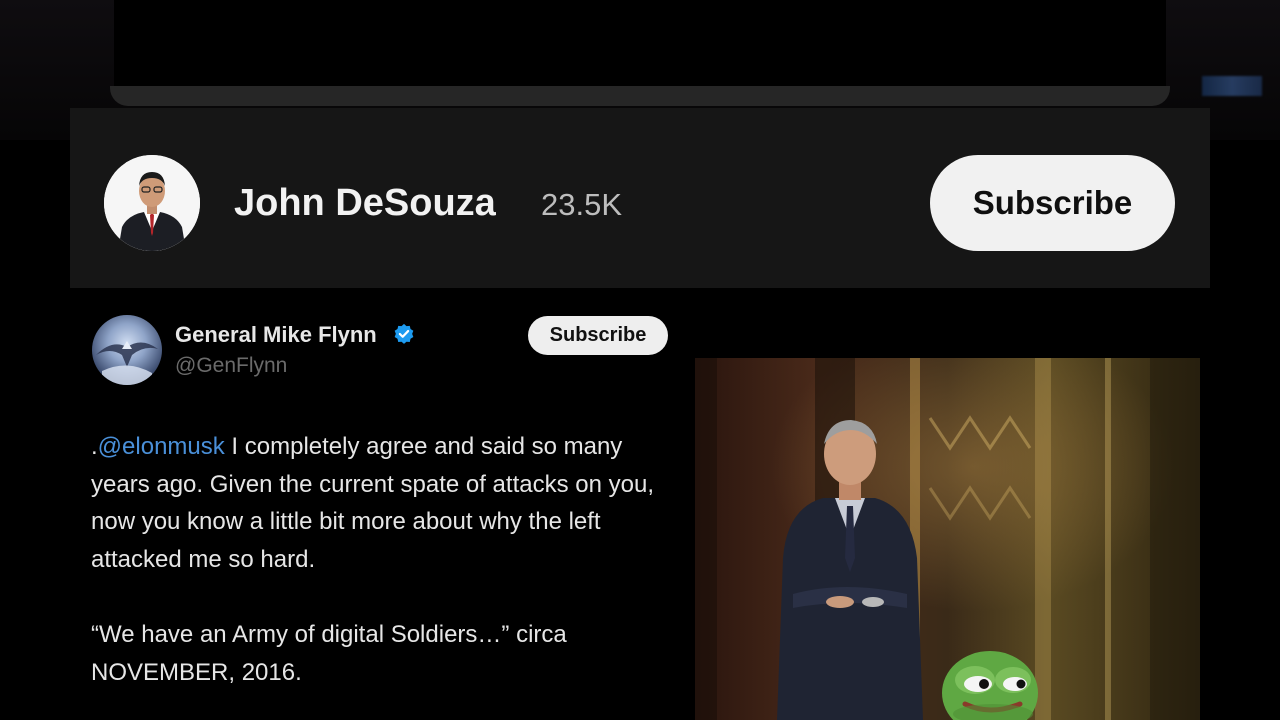  I want to click on video-player, so click(640, 44).